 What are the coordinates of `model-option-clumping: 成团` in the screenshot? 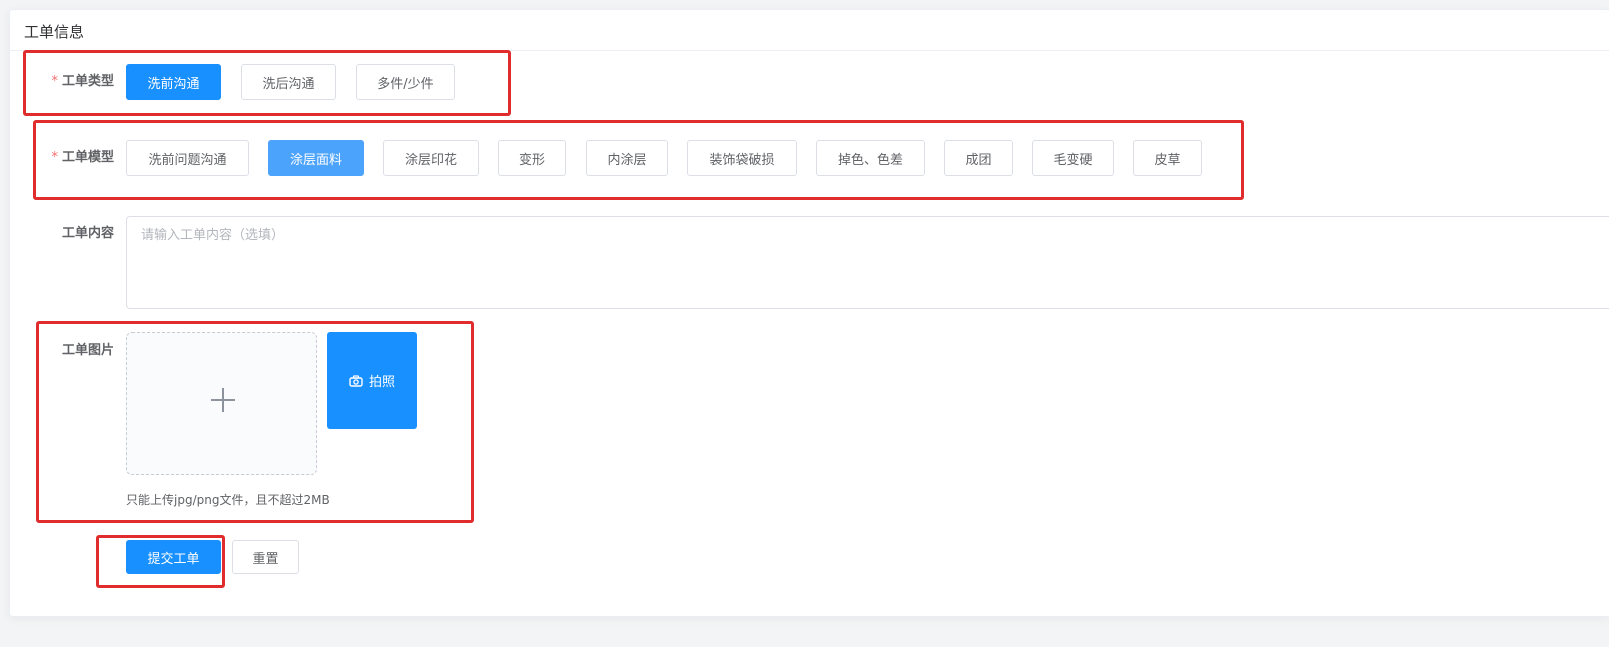 It's located at (978, 158).